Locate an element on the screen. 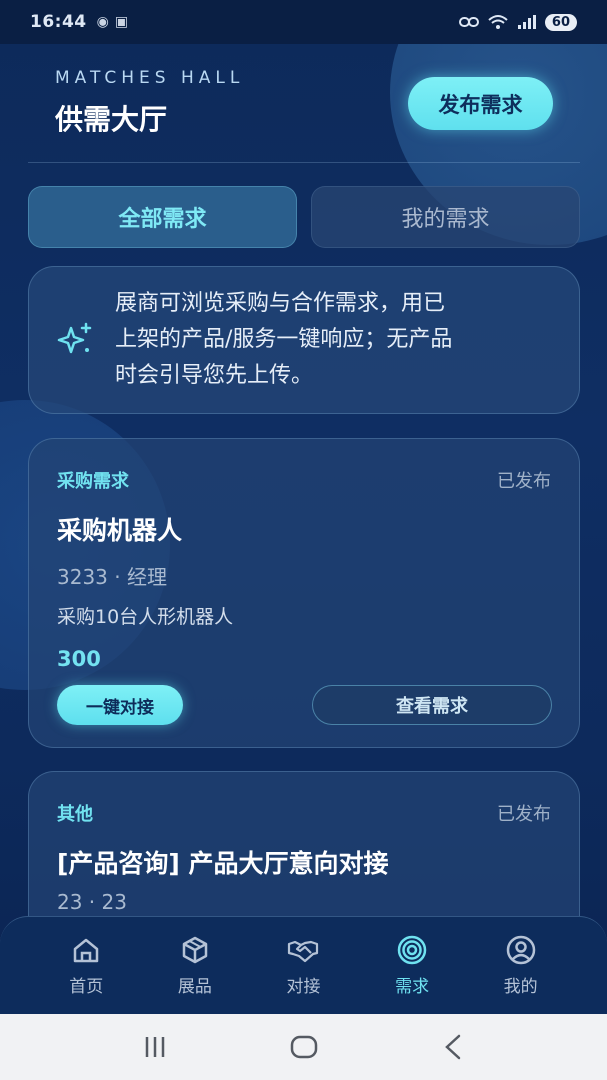 The height and width of the screenshot is (1080, 607). page-title: 供需大厅 is located at coordinates (111, 119).